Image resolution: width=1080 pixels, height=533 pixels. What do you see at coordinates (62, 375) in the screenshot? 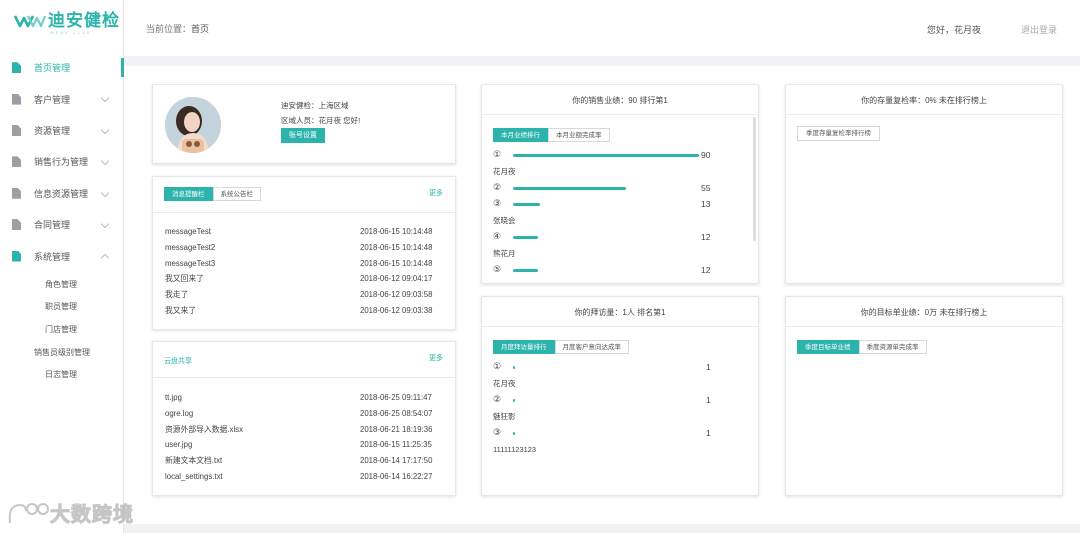
I see `submenu-item-logs: 日志管理` at bounding box center [62, 375].